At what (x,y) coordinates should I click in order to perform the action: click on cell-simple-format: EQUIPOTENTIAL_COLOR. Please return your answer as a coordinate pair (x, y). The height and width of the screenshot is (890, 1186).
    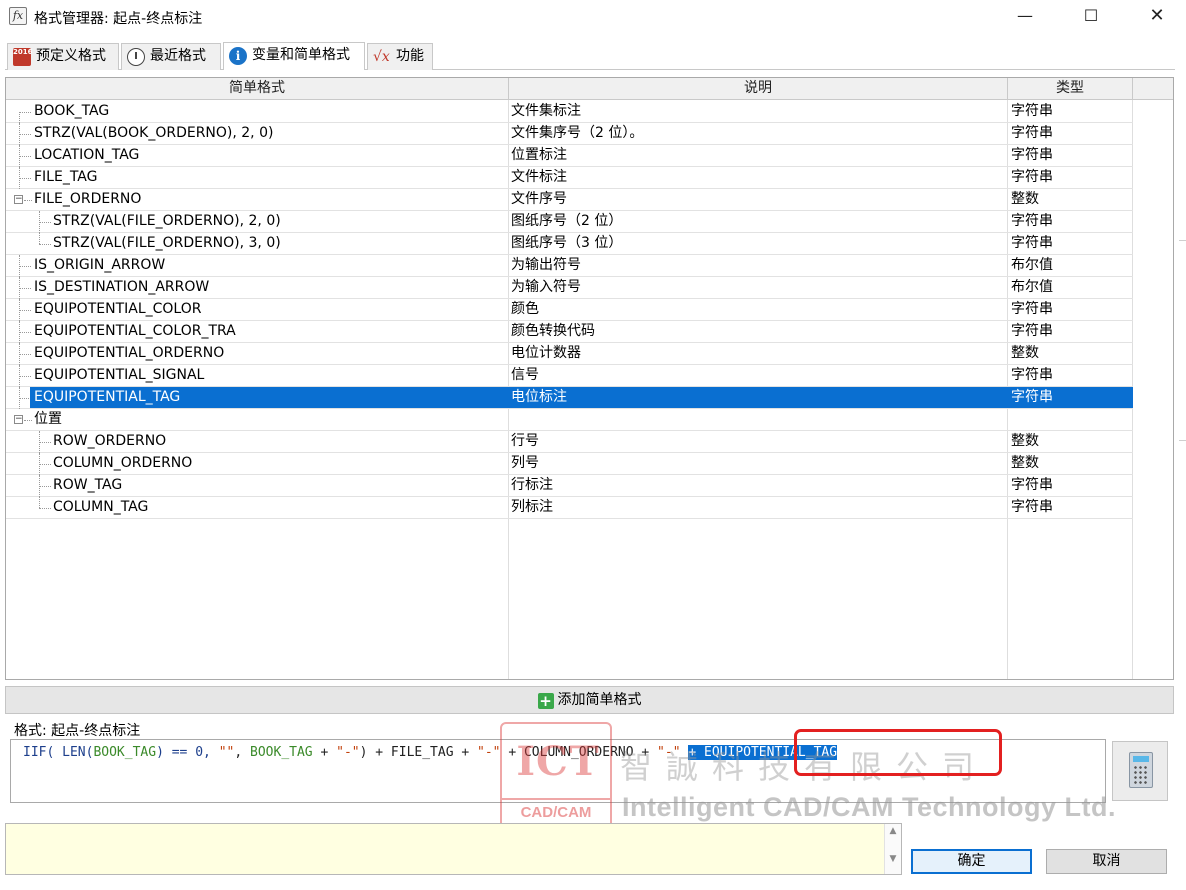
    Looking at the image, I should click on (118, 309).